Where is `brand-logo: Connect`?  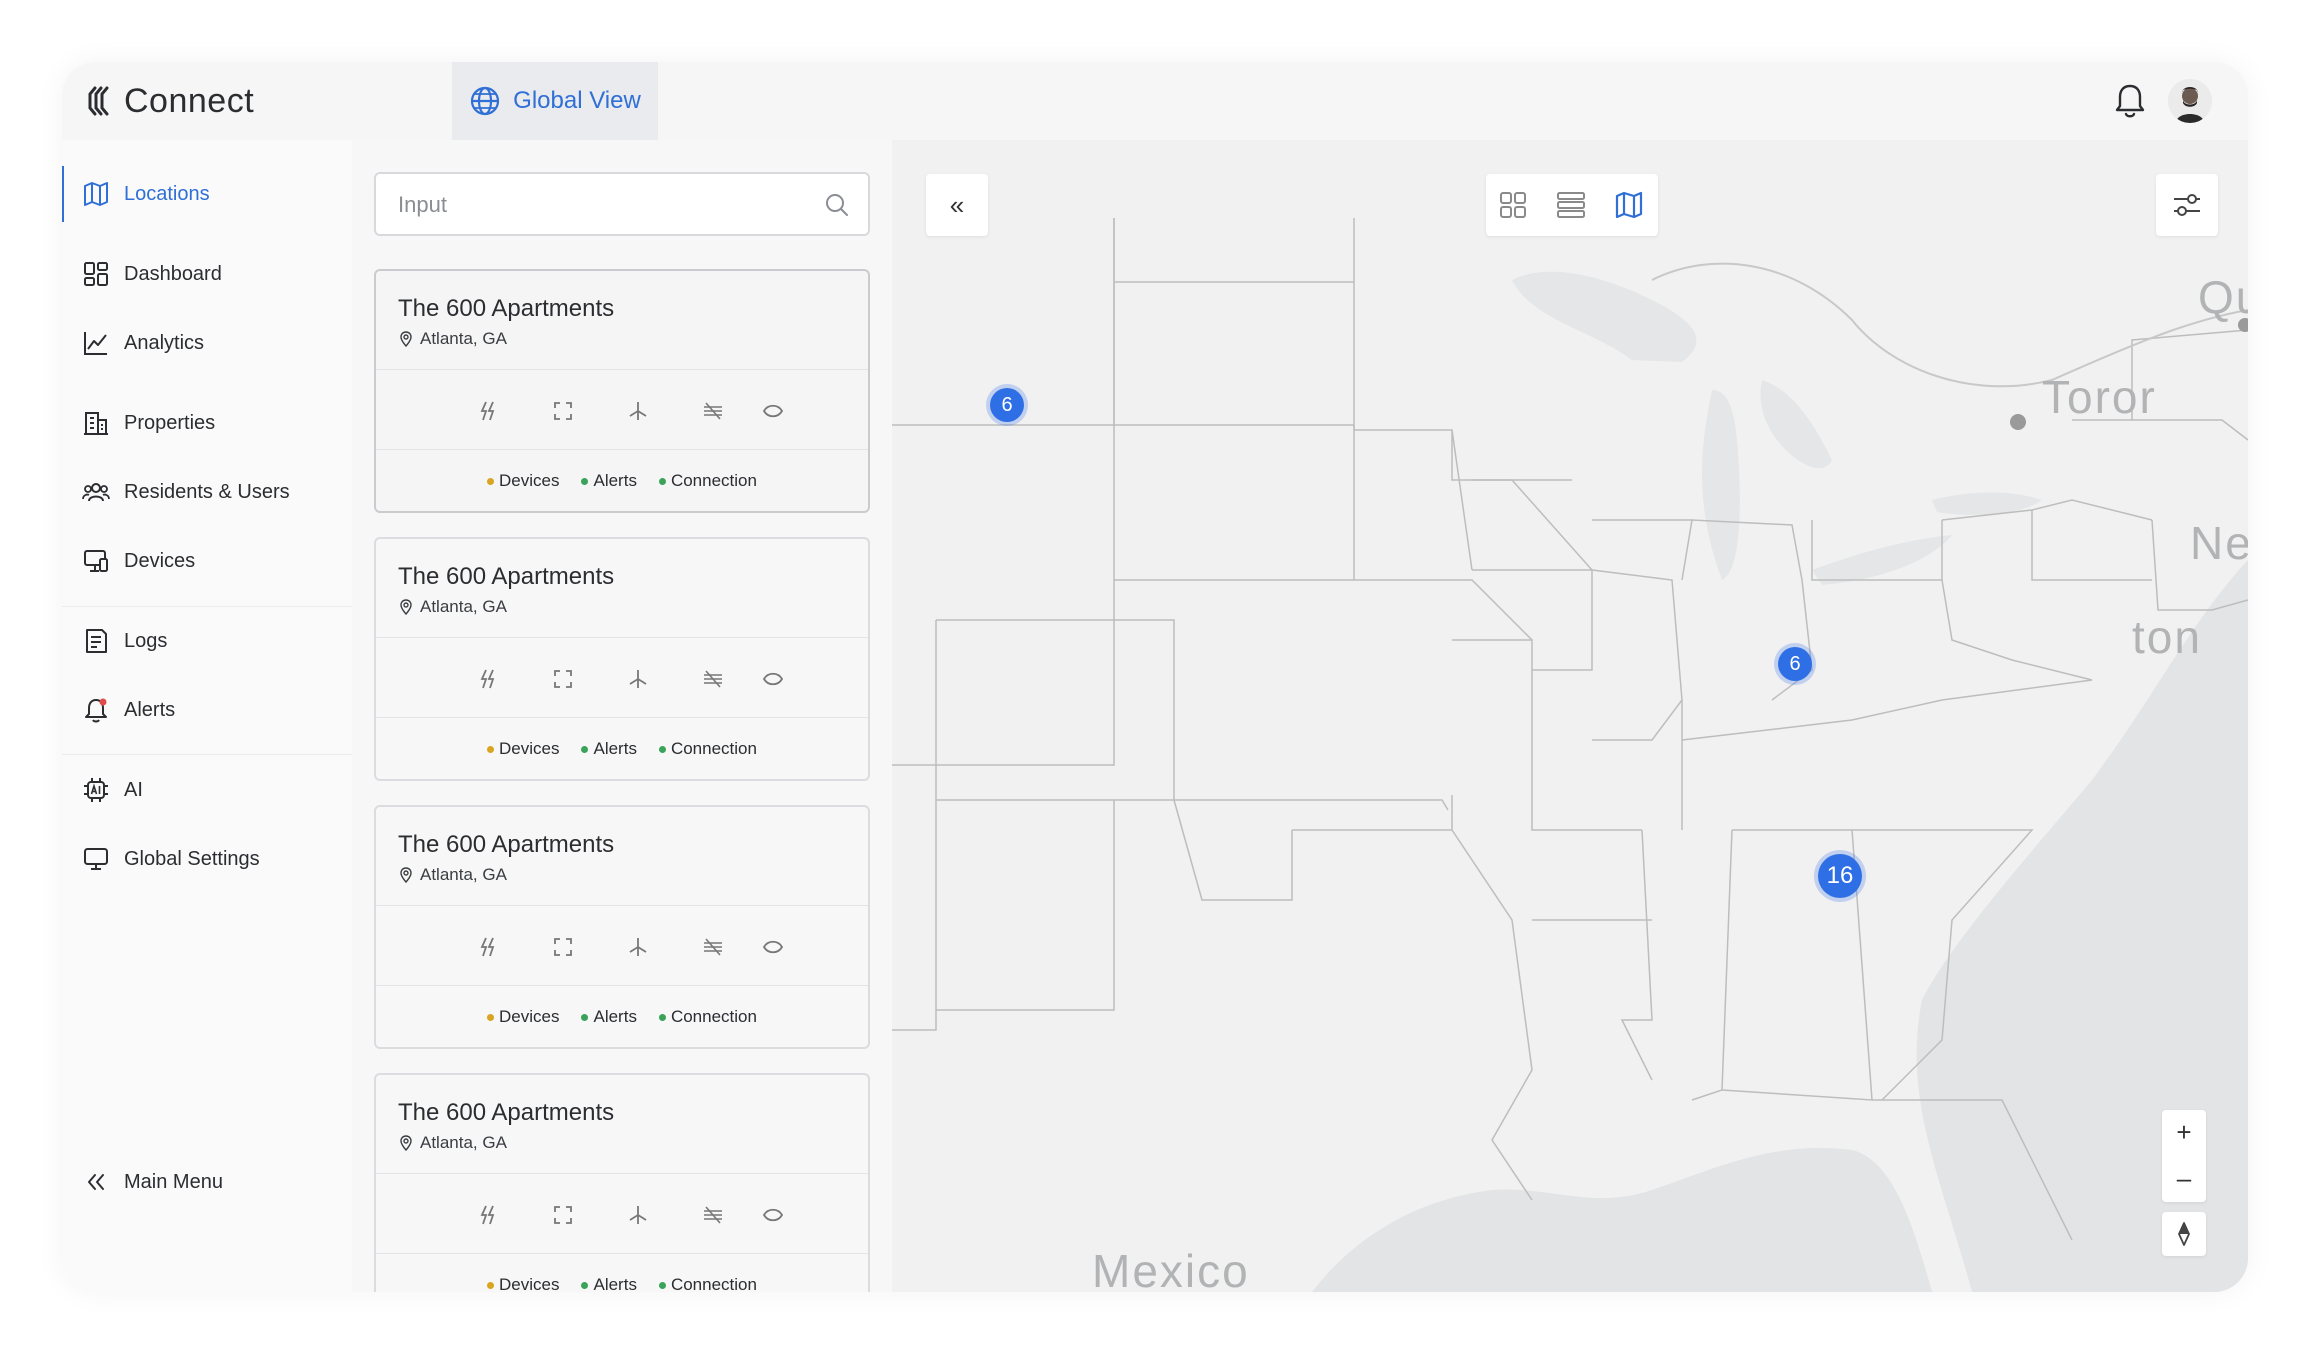 brand-logo: Connect is located at coordinates (170, 101).